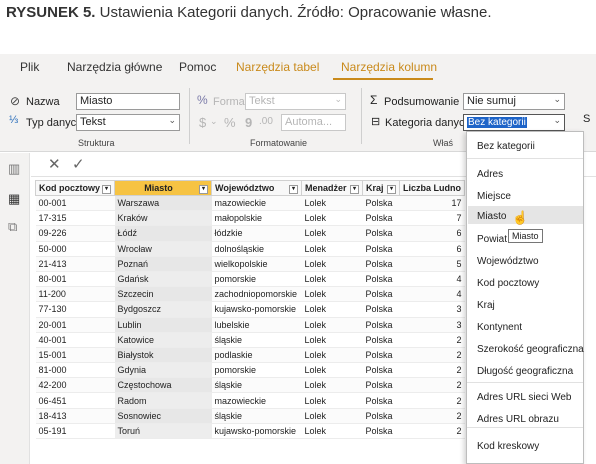  Describe the element at coordinates (197, 67) in the screenshot. I see `tab-help: Pomoc` at that location.